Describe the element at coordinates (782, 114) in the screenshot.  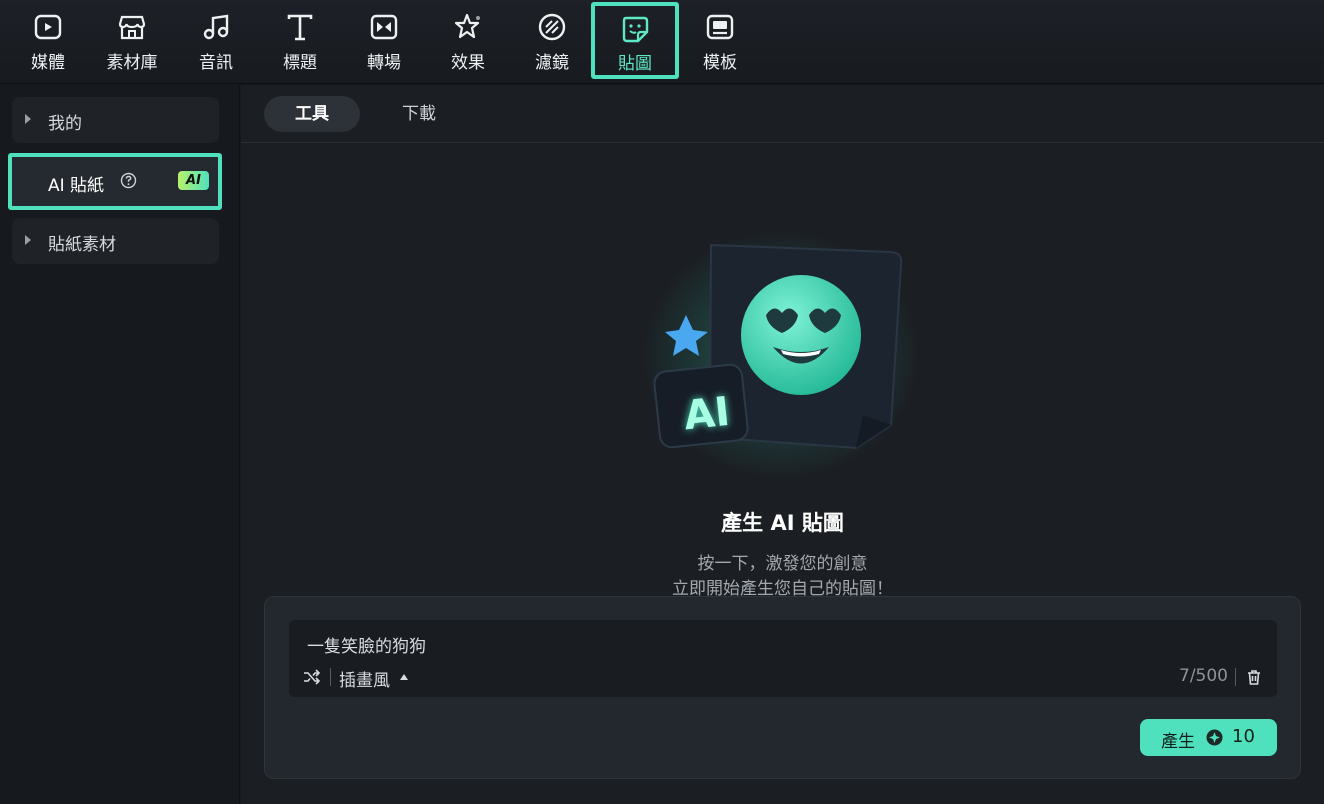
I see `tab-bar: 工具 下載` at that location.